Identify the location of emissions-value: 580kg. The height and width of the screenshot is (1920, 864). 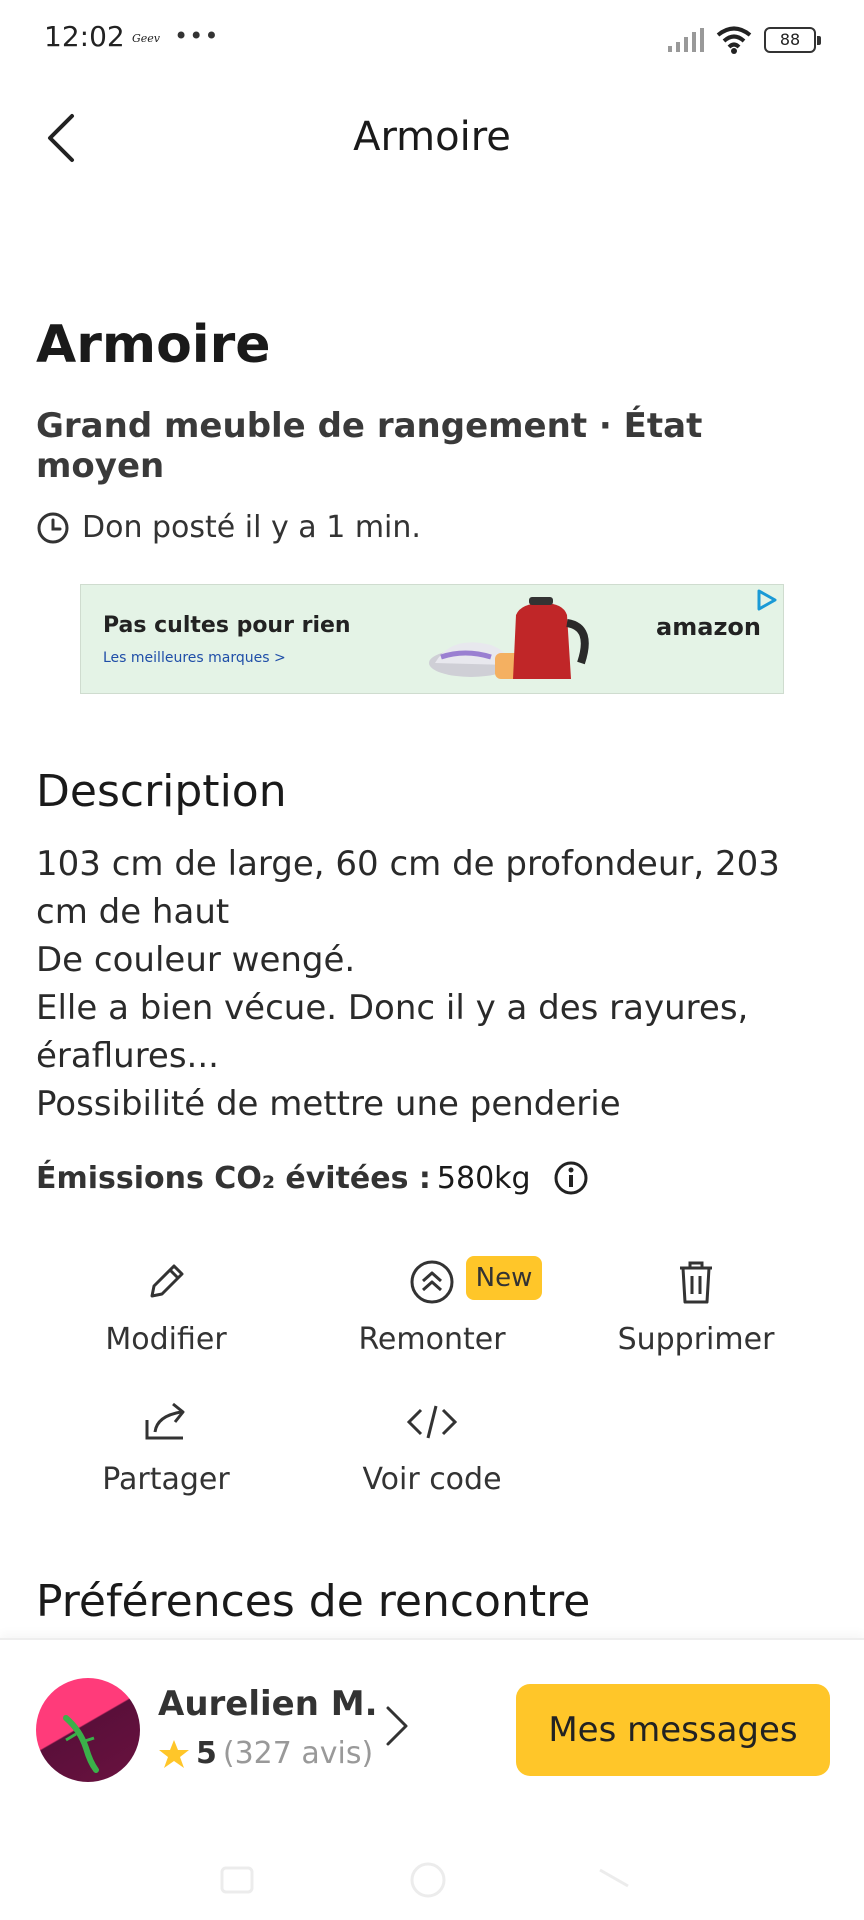
(483, 1178).